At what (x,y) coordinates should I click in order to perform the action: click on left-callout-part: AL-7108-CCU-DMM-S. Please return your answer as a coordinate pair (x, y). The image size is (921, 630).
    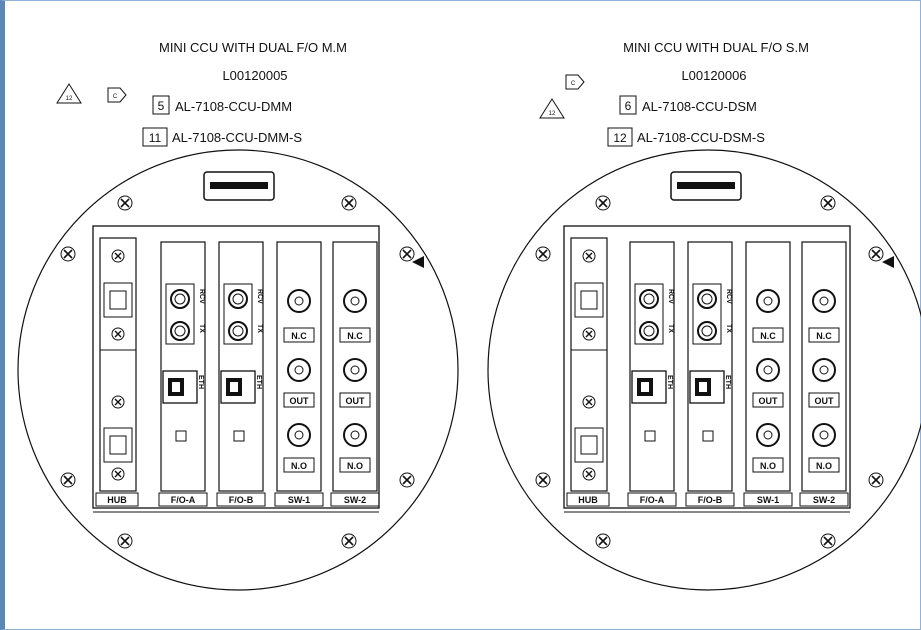
    Looking at the image, I should click on (237, 137).